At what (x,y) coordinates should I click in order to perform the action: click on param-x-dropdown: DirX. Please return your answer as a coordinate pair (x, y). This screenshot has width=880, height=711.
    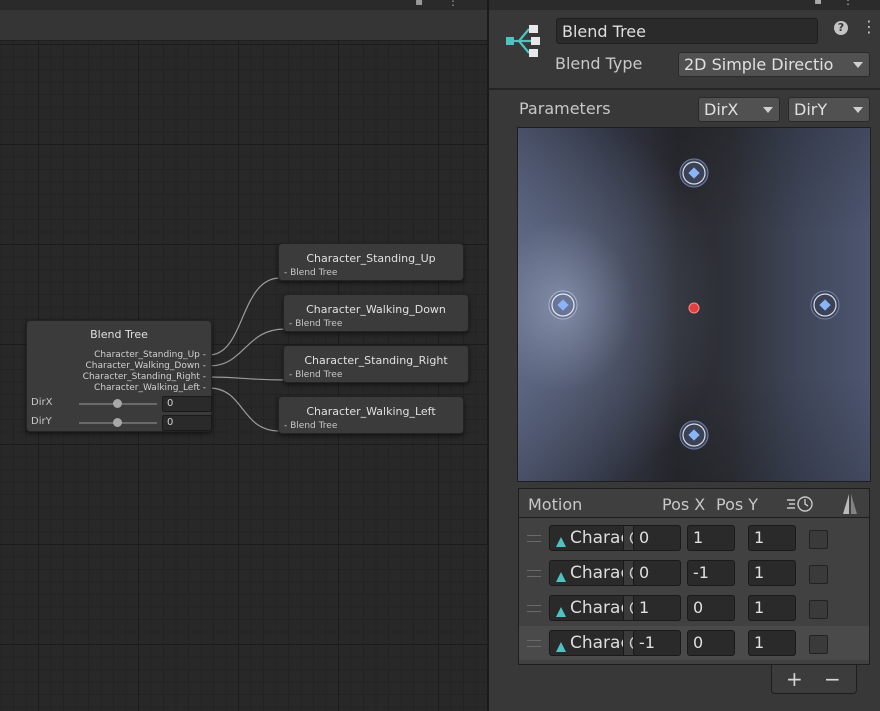
    Looking at the image, I should click on (739, 109).